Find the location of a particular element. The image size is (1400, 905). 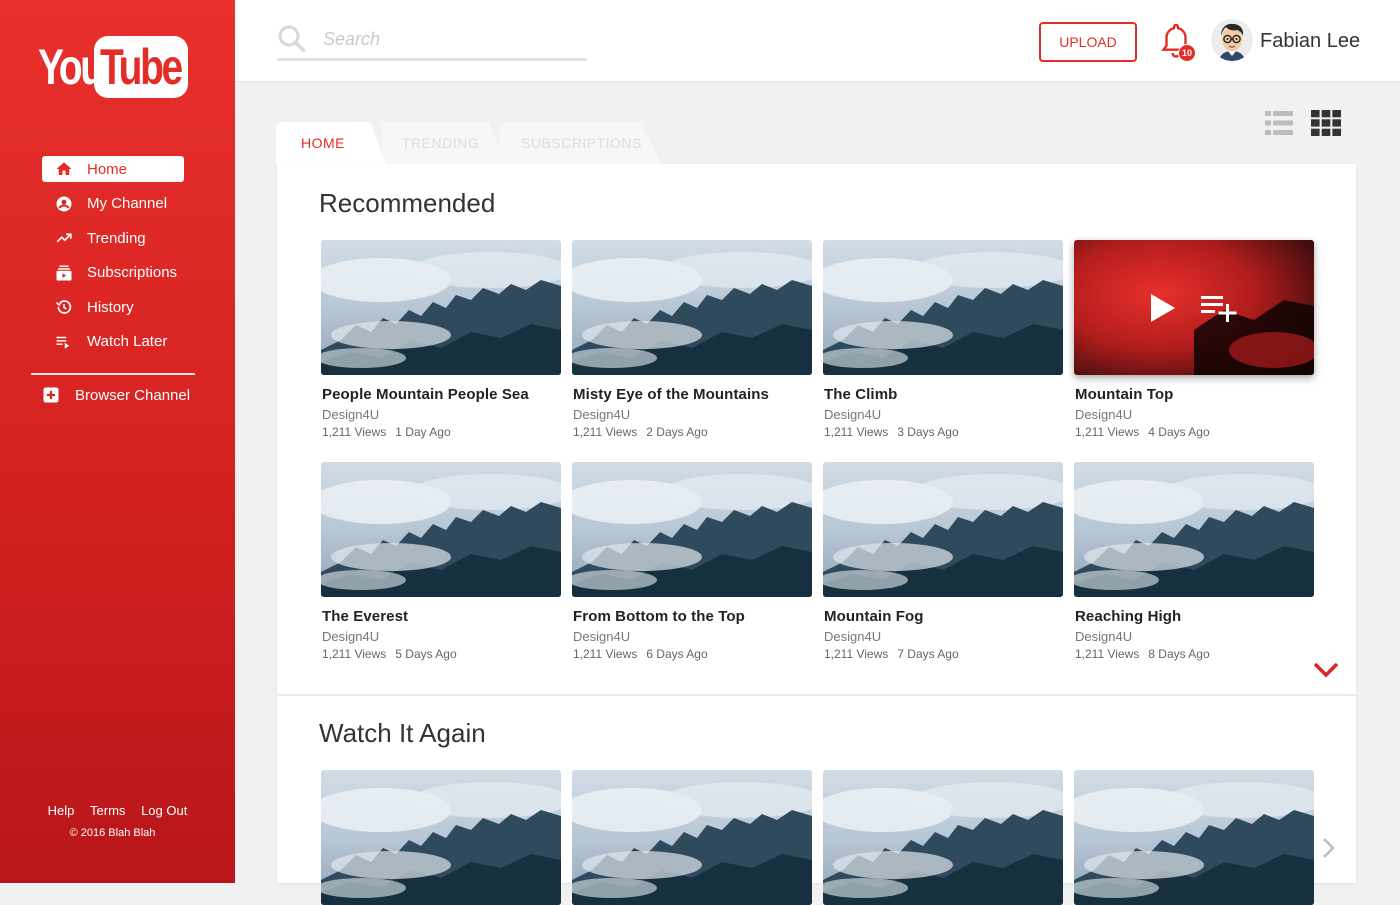

video-card: The Climb Design4U 1,211 Views 3 Days Ago is located at coordinates (943, 339).